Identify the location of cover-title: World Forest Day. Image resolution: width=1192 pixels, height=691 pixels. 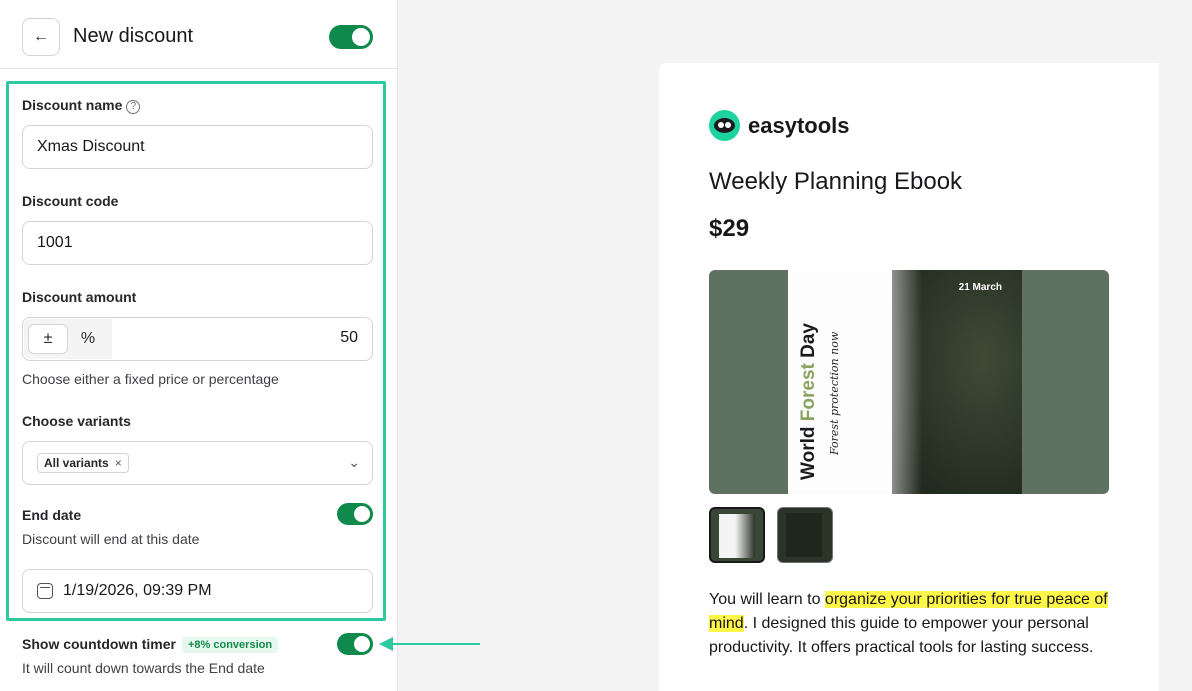
(809, 401).